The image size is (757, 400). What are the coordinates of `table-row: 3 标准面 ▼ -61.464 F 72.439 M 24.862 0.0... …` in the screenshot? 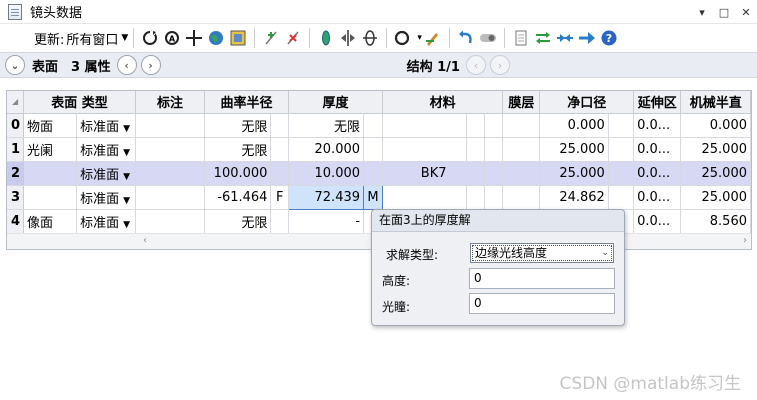 It's located at (379, 197).